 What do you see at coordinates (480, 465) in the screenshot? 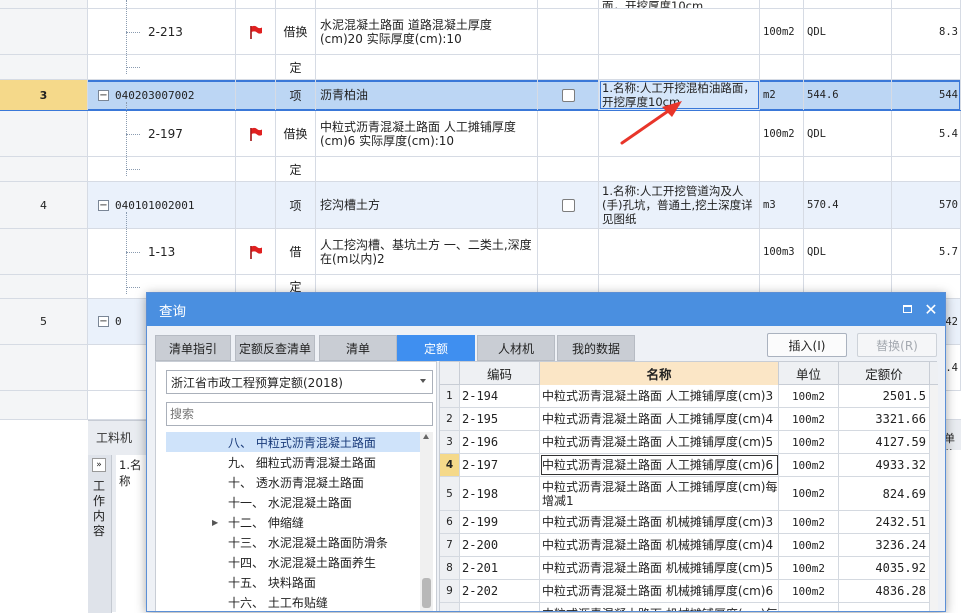
I see `code-cell-text: 2-197` at bounding box center [480, 465].